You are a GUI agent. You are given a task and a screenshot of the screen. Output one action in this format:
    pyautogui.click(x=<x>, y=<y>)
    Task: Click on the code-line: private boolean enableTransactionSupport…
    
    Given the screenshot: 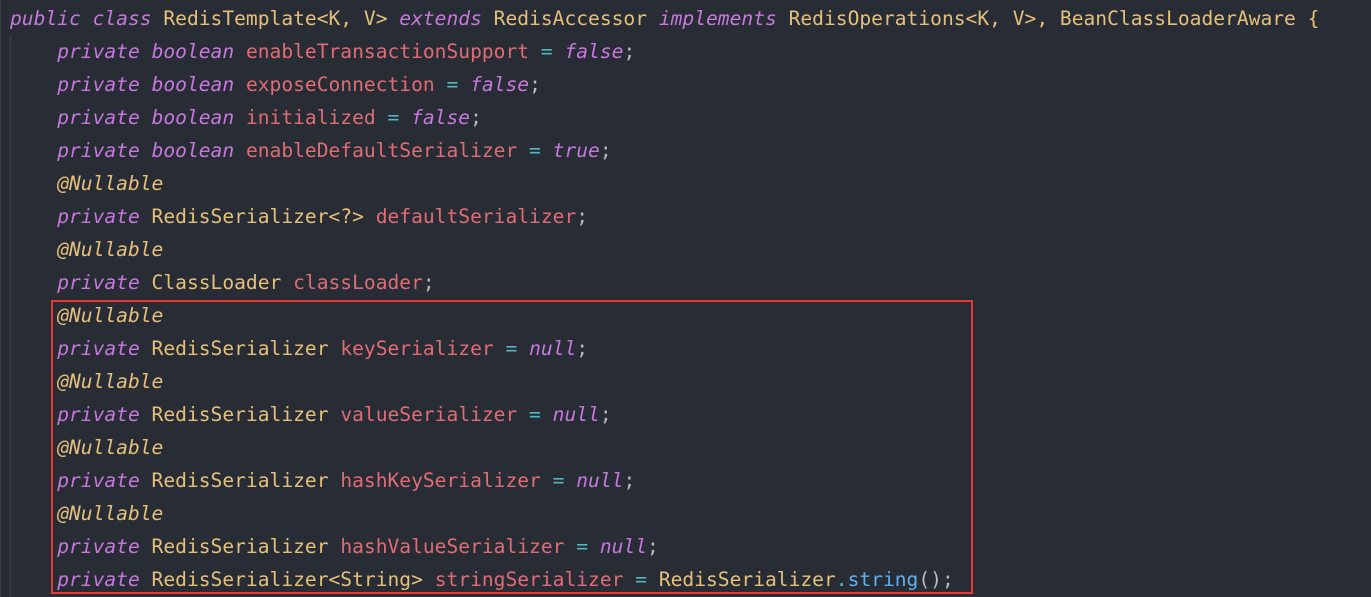 What is the action you would take?
    pyautogui.click(x=664, y=51)
    